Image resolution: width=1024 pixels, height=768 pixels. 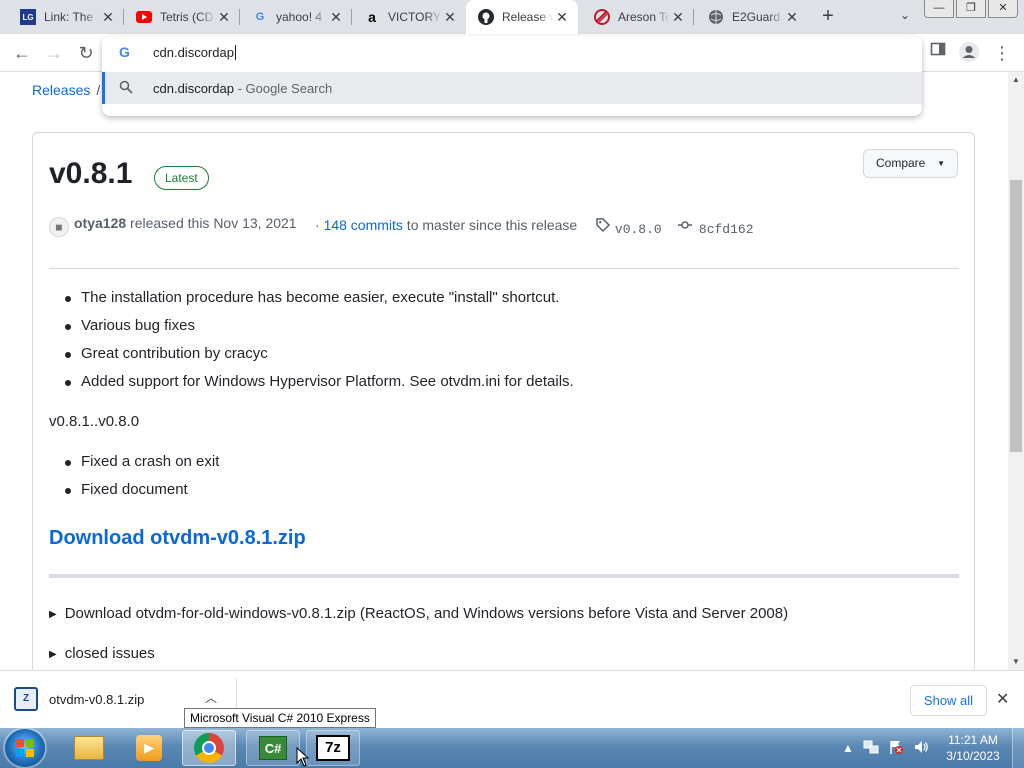 I want to click on taskbar-media-player: ▶, so click(x=149, y=748).